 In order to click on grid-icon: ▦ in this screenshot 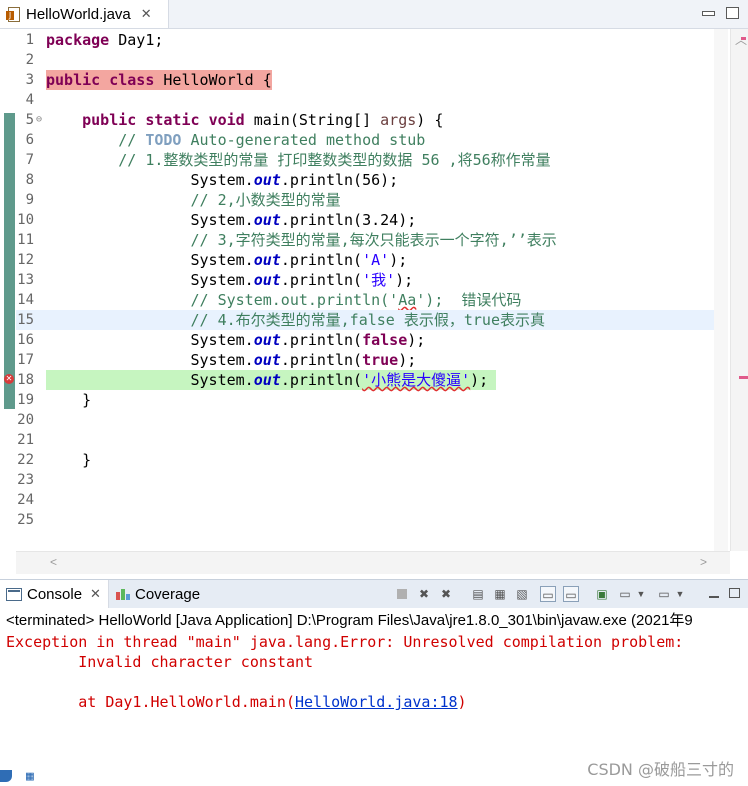, I will do `click(33, 777)`.